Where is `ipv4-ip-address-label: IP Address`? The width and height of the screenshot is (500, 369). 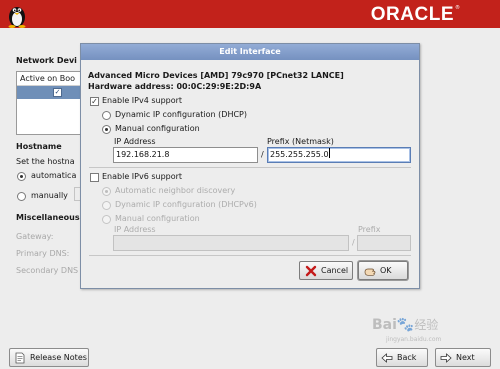 ipv4-ip-address-label: IP Address is located at coordinates (135, 141).